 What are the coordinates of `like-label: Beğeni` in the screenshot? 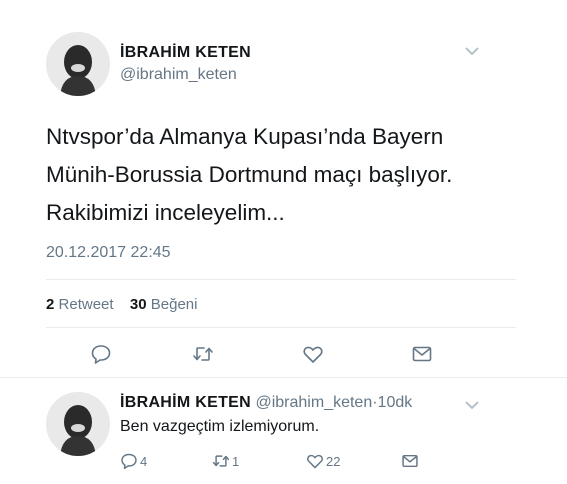 It's located at (174, 304).